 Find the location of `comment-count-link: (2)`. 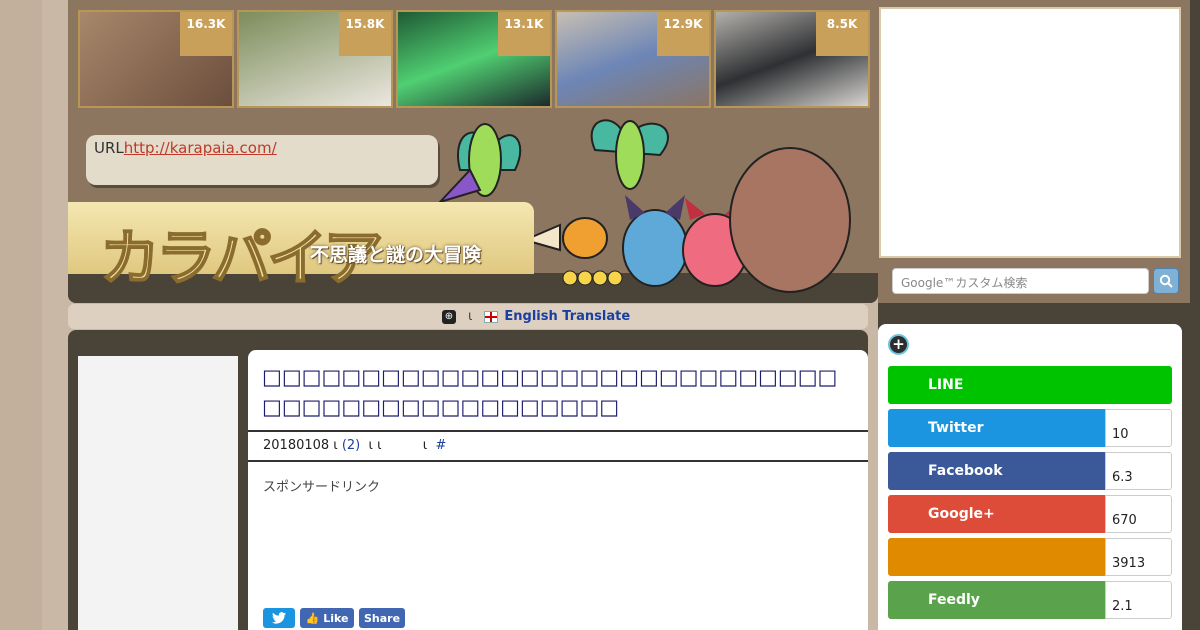

comment-count-link: (2) is located at coordinates (351, 445).